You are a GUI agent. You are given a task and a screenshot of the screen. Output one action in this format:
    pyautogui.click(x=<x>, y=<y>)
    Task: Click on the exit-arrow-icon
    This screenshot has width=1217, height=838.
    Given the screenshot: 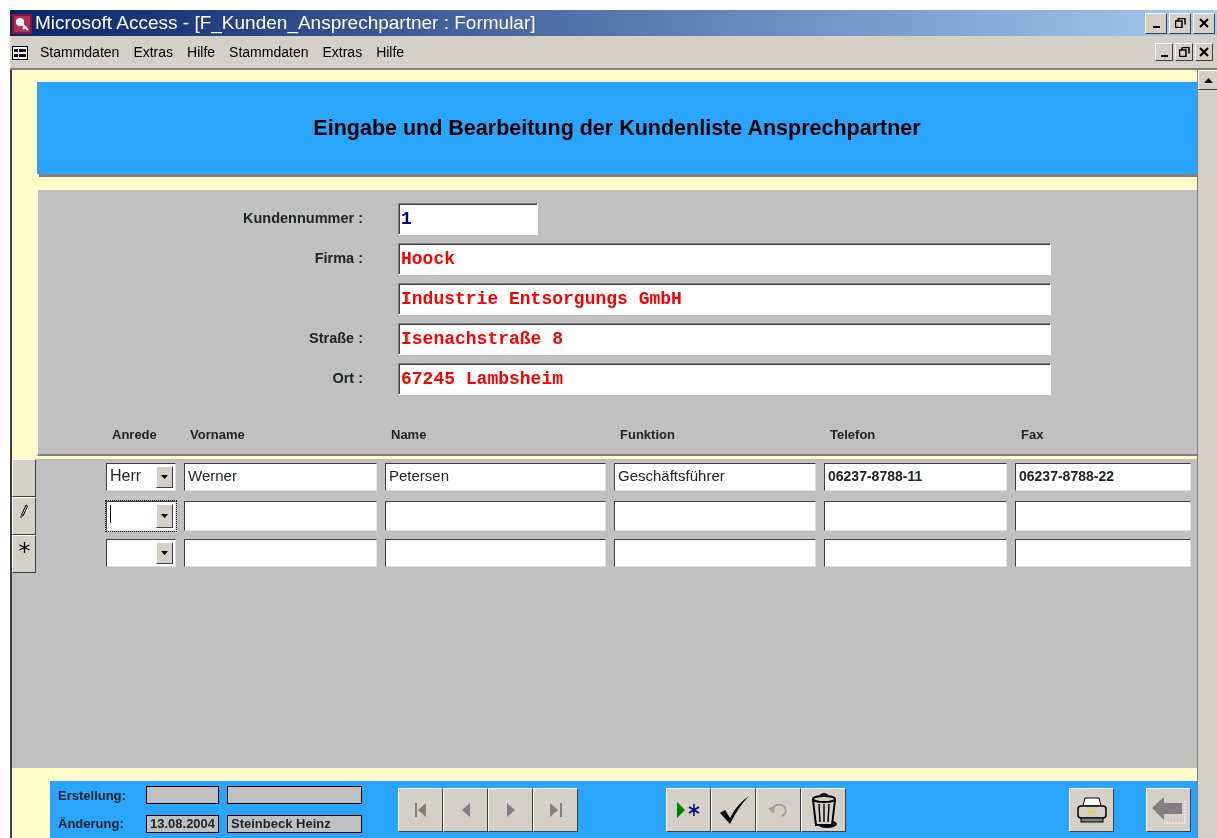 What is the action you would take?
    pyautogui.click(x=1168, y=809)
    